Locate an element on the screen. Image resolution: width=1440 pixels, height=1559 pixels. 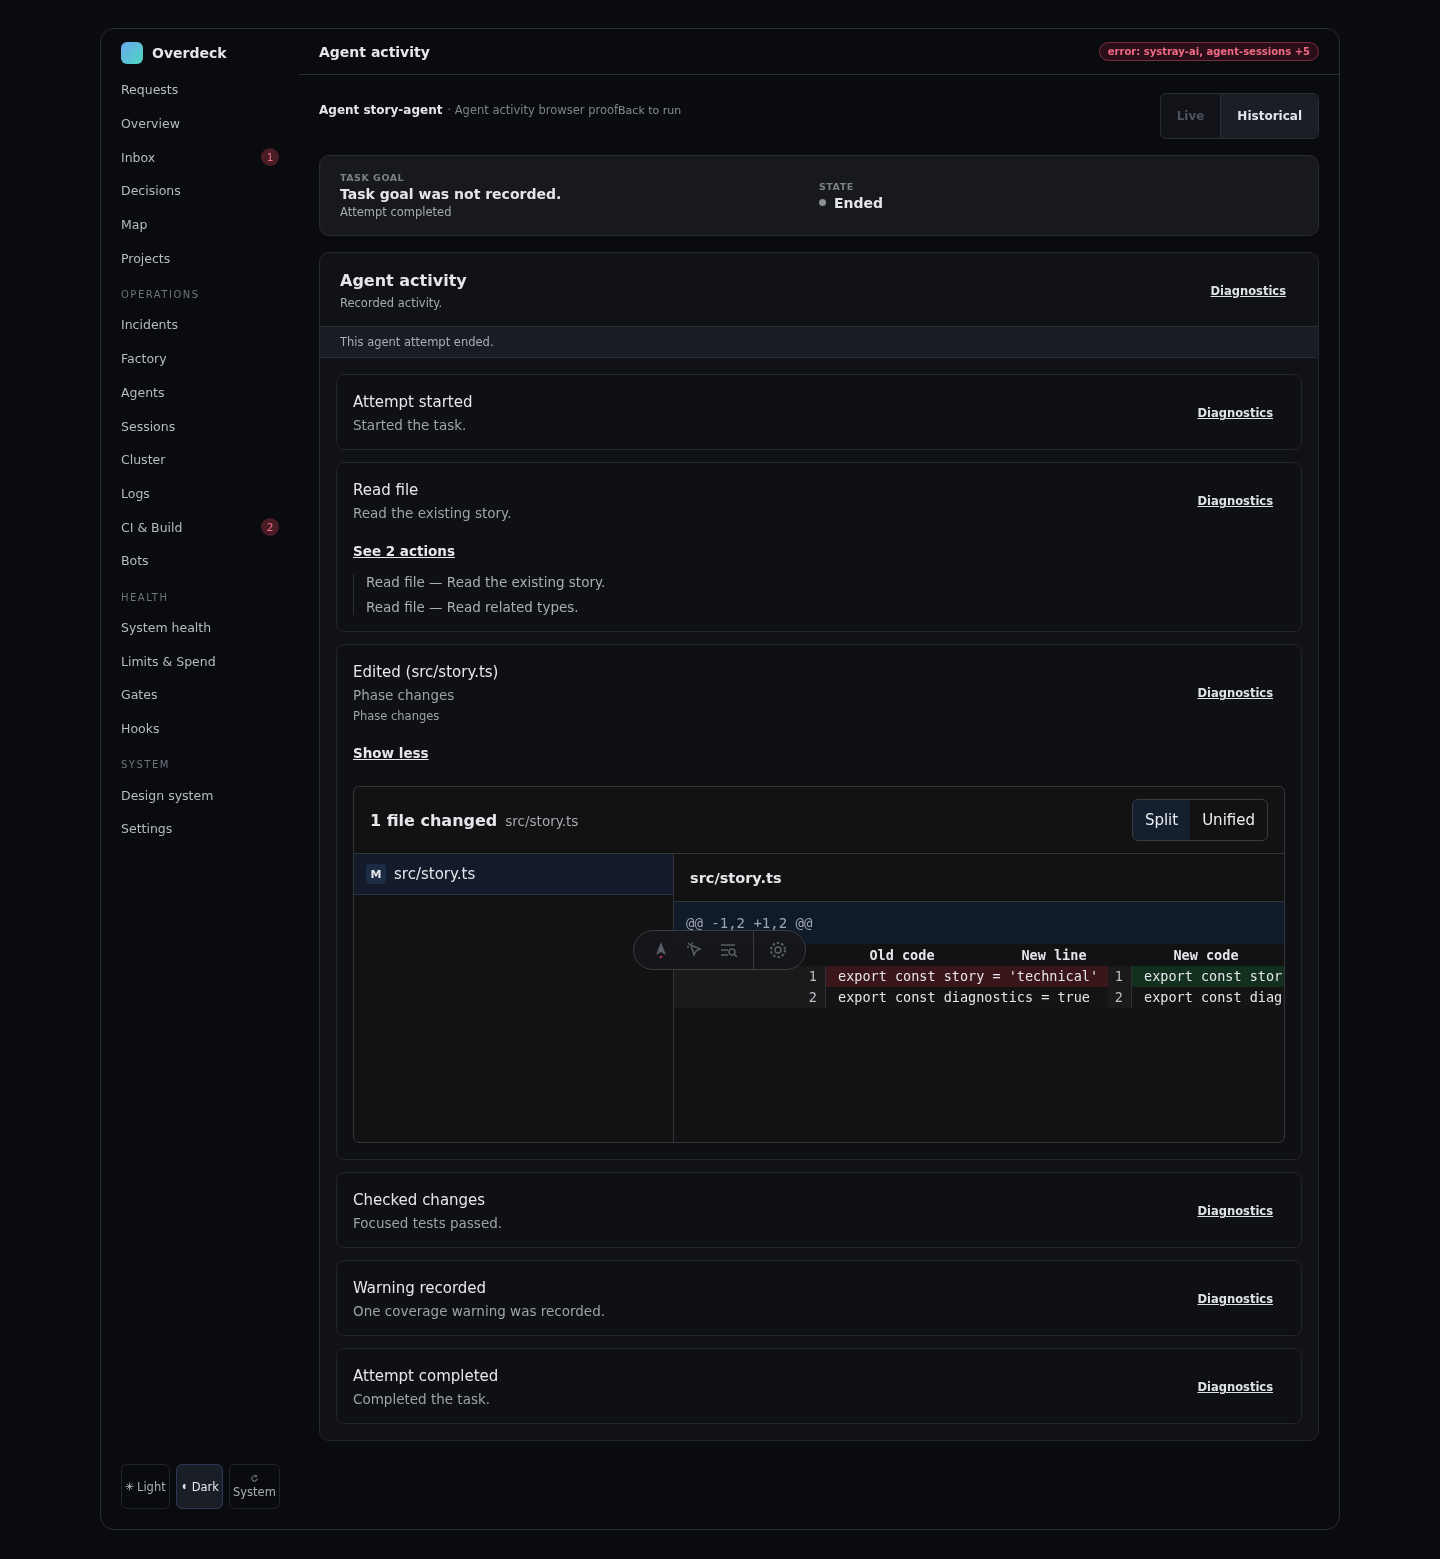
nav-item: Design system is located at coordinates (200, 795).